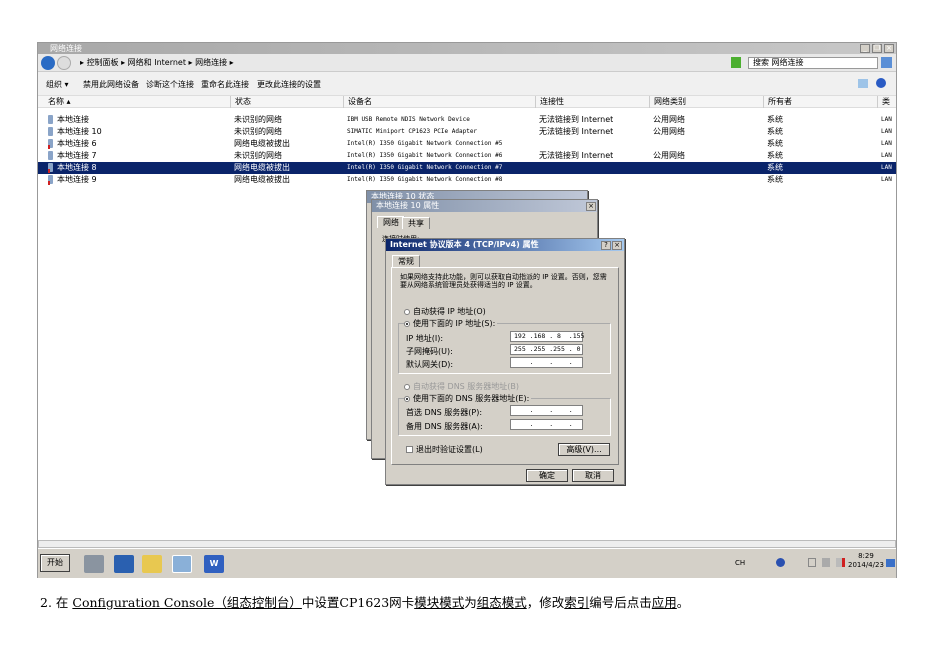  What do you see at coordinates (887, 102) in the screenshot?
I see `column-type: 类型` at bounding box center [887, 102].